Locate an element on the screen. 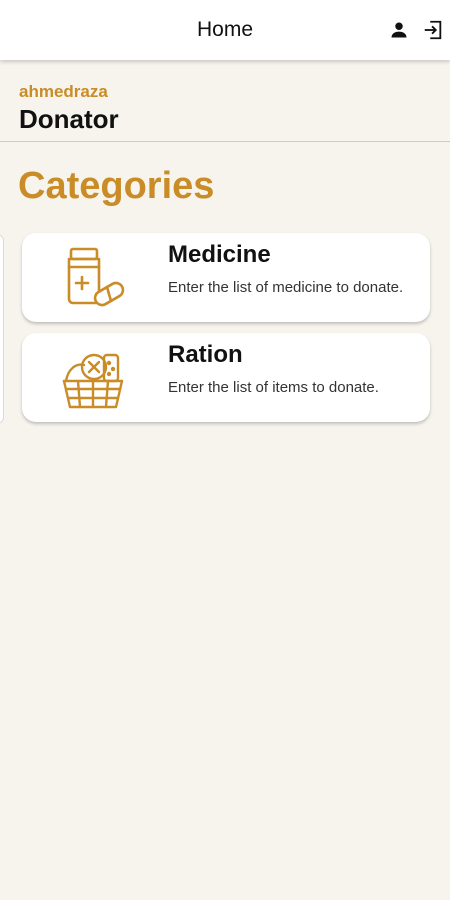 This screenshot has height=900, width=450. profile-button is located at coordinates (399, 30).